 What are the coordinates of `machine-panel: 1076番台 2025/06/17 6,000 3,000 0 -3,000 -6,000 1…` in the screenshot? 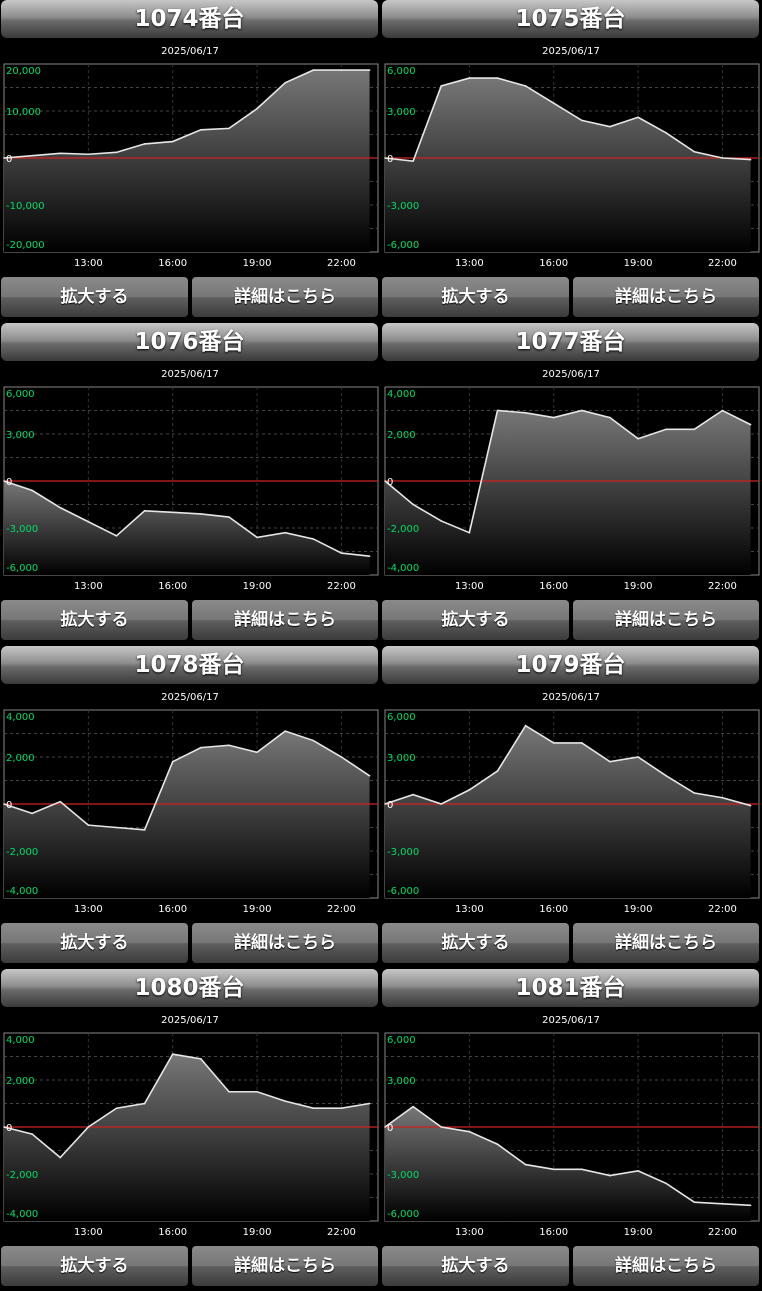 It's located at (190, 484).